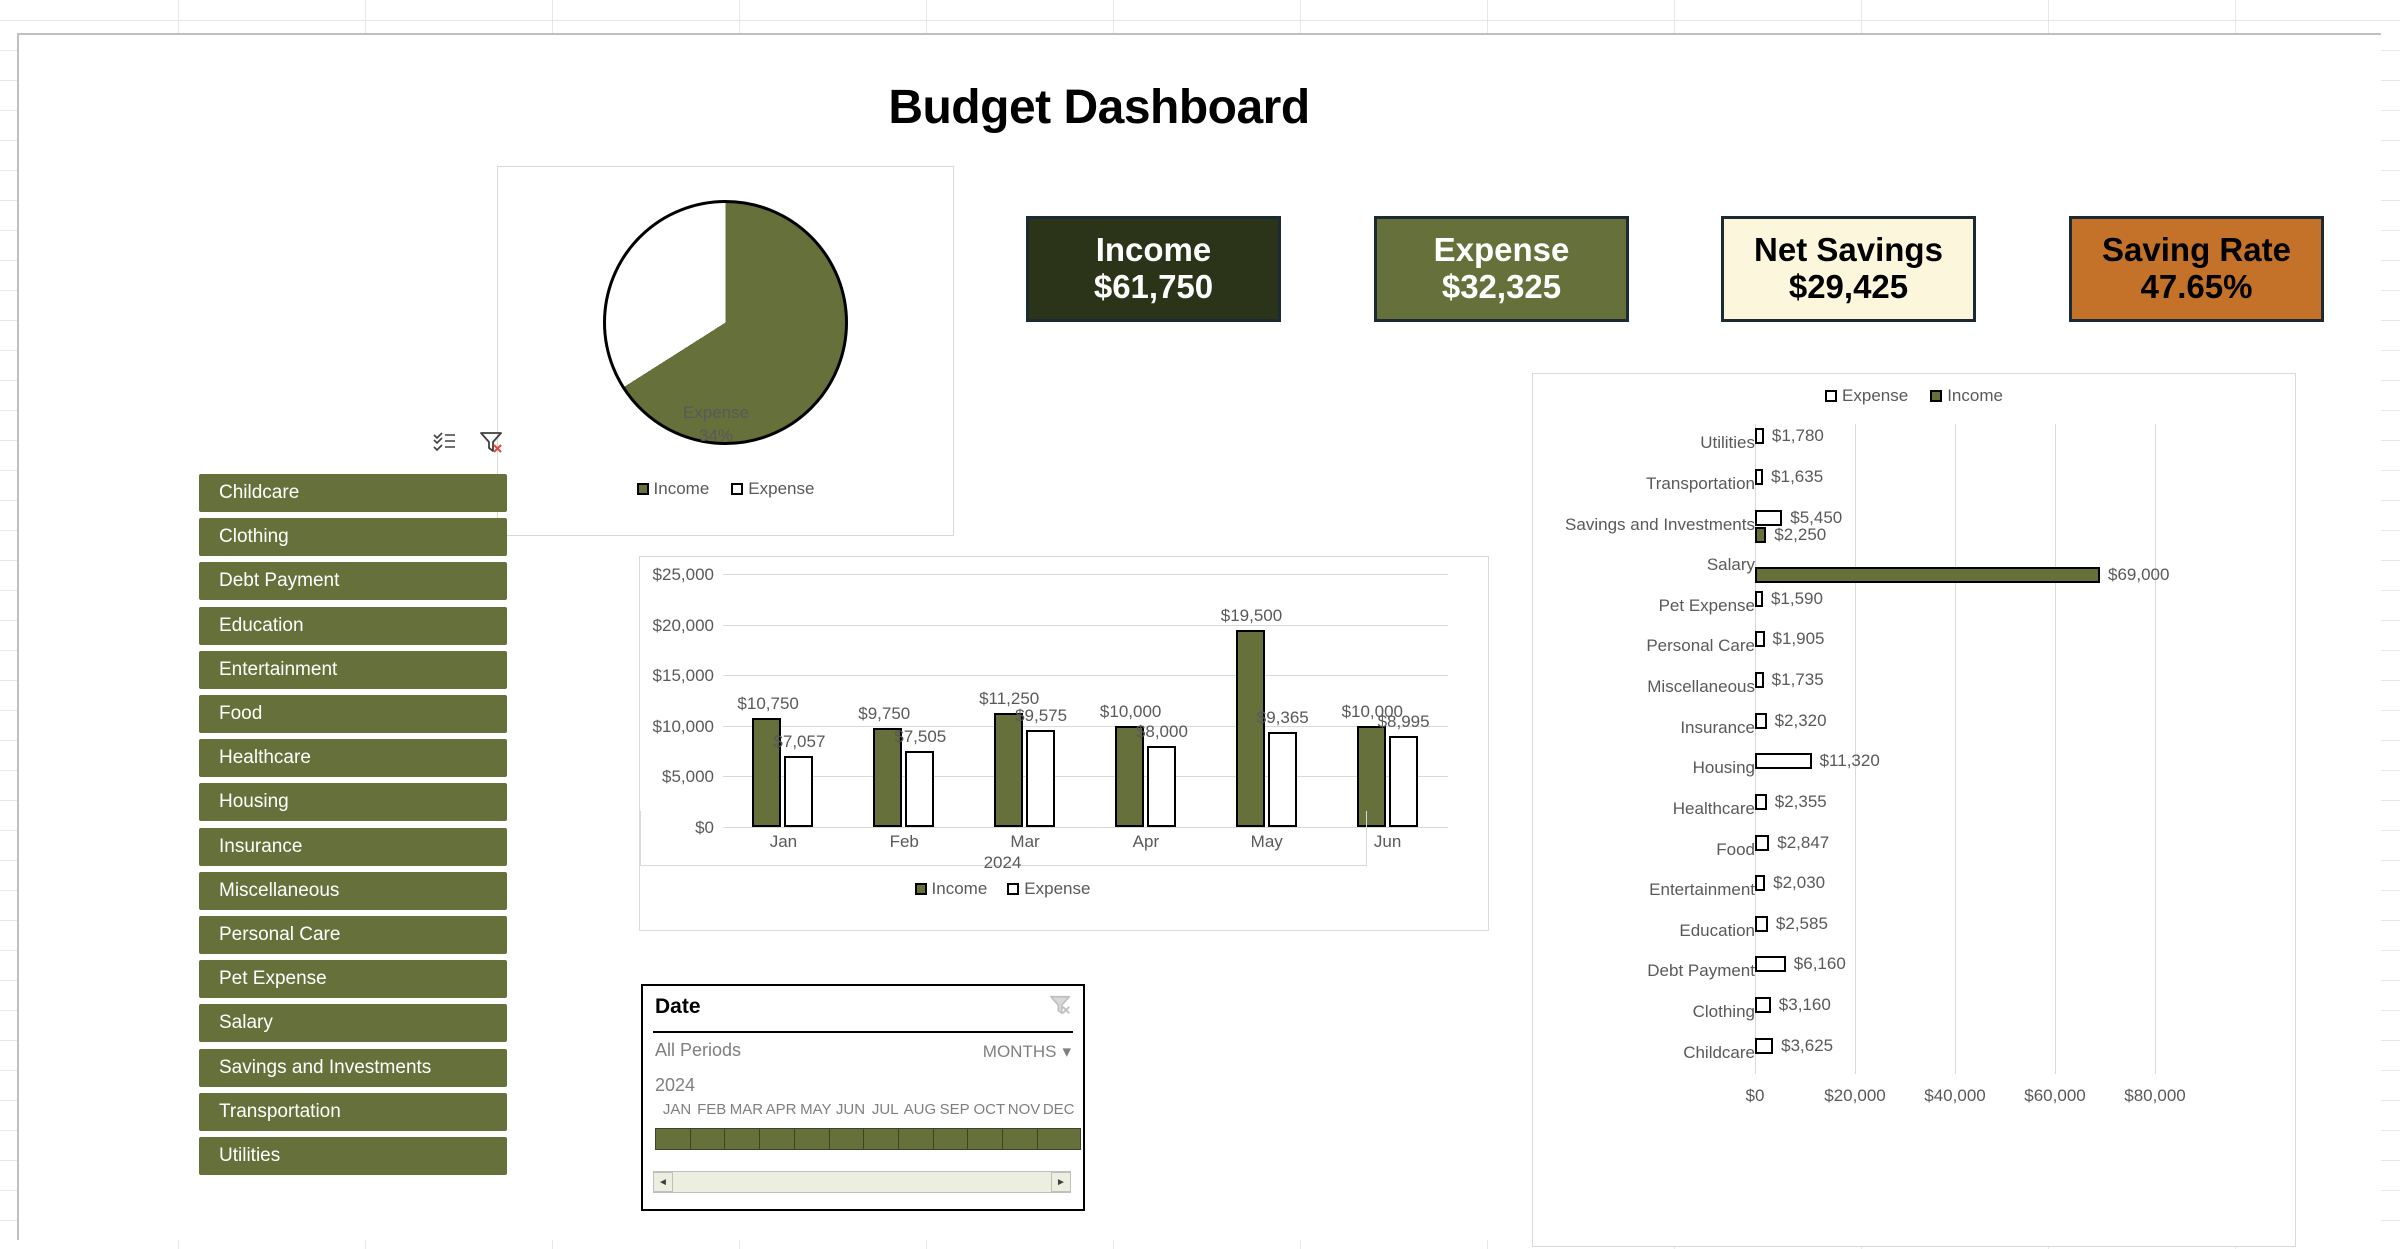 This screenshot has width=2400, height=1249. I want to click on bar-data-label: $6,160, so click(1819, 964).